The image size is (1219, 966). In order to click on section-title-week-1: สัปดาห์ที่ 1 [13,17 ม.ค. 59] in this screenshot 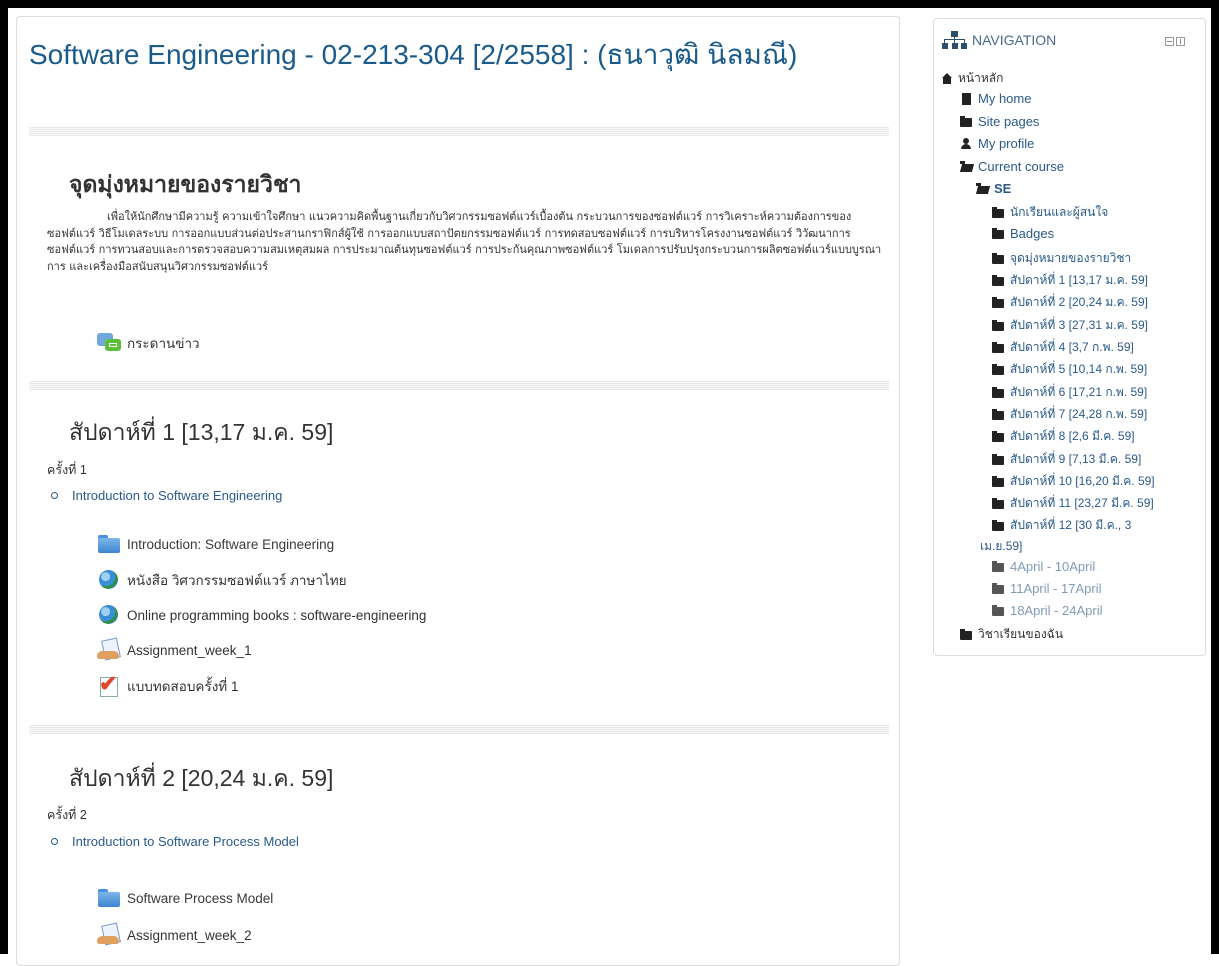, I will do `click(201, 432)`.